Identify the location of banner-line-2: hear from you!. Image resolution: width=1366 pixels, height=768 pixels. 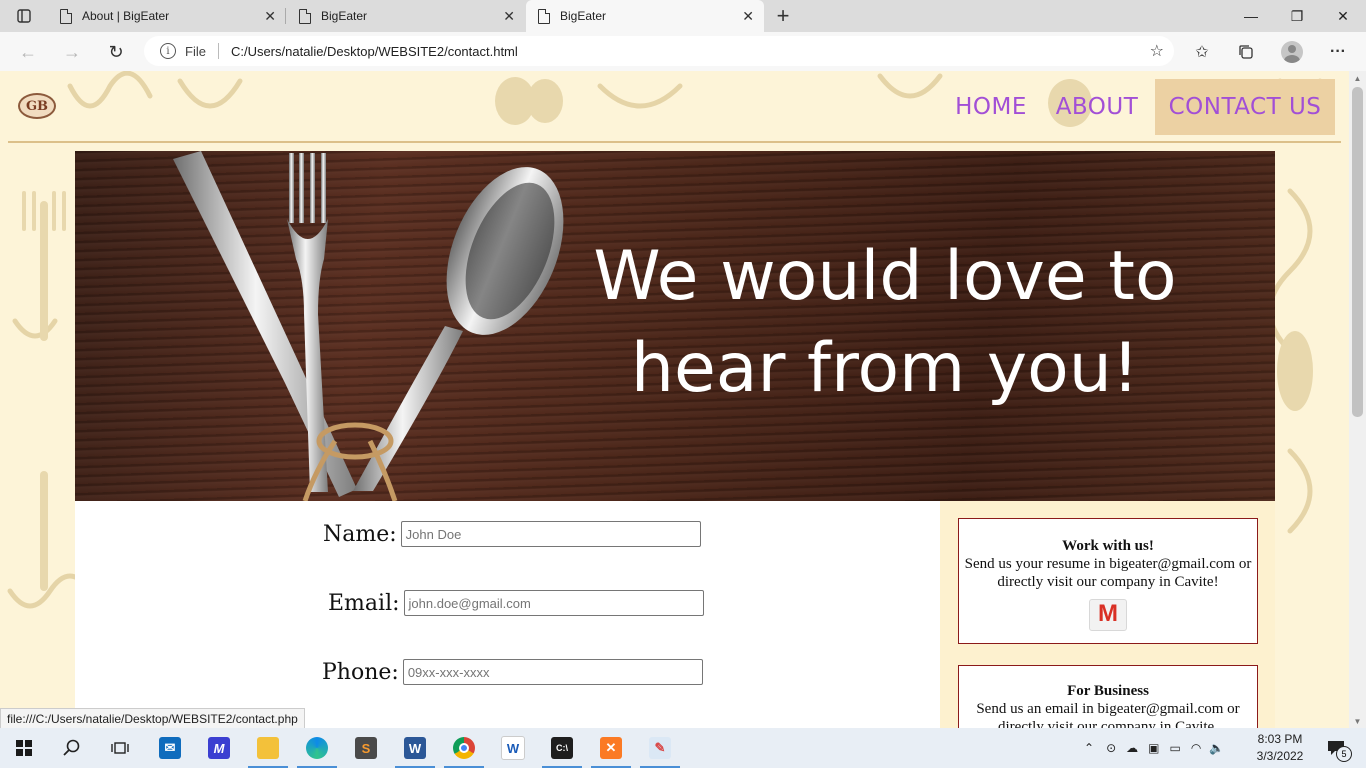
(885, 368).